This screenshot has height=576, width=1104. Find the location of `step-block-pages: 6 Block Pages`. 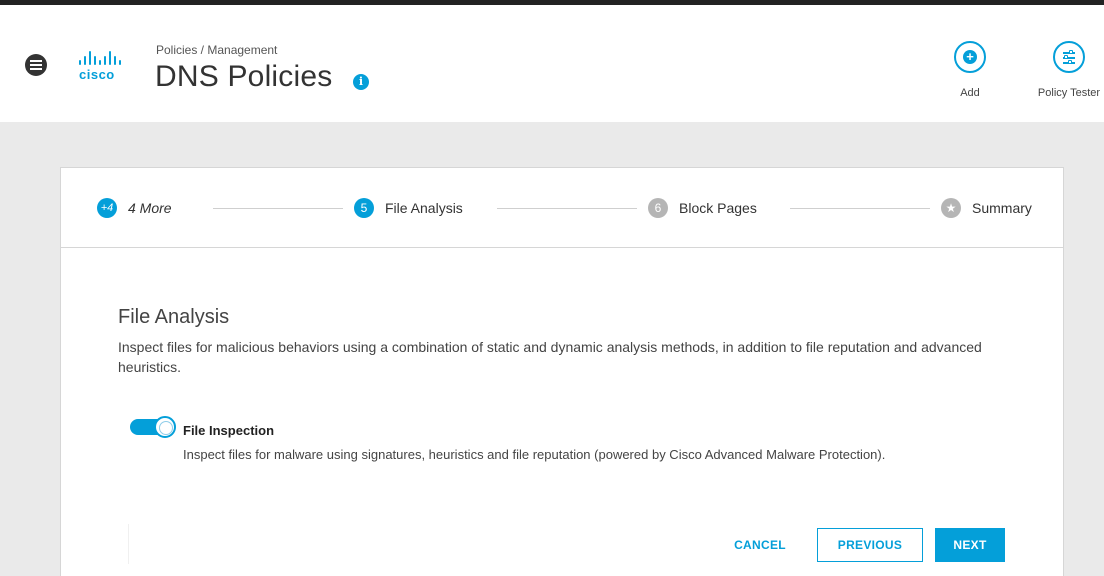

step-block-pages: 6 Block Pages is located at coordinates (702, 208).